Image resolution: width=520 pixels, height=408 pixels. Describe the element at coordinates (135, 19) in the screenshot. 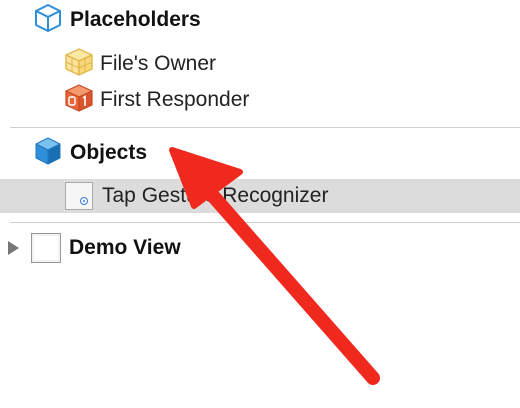

I see `placeholders-header-label: Placeholders` at that location.